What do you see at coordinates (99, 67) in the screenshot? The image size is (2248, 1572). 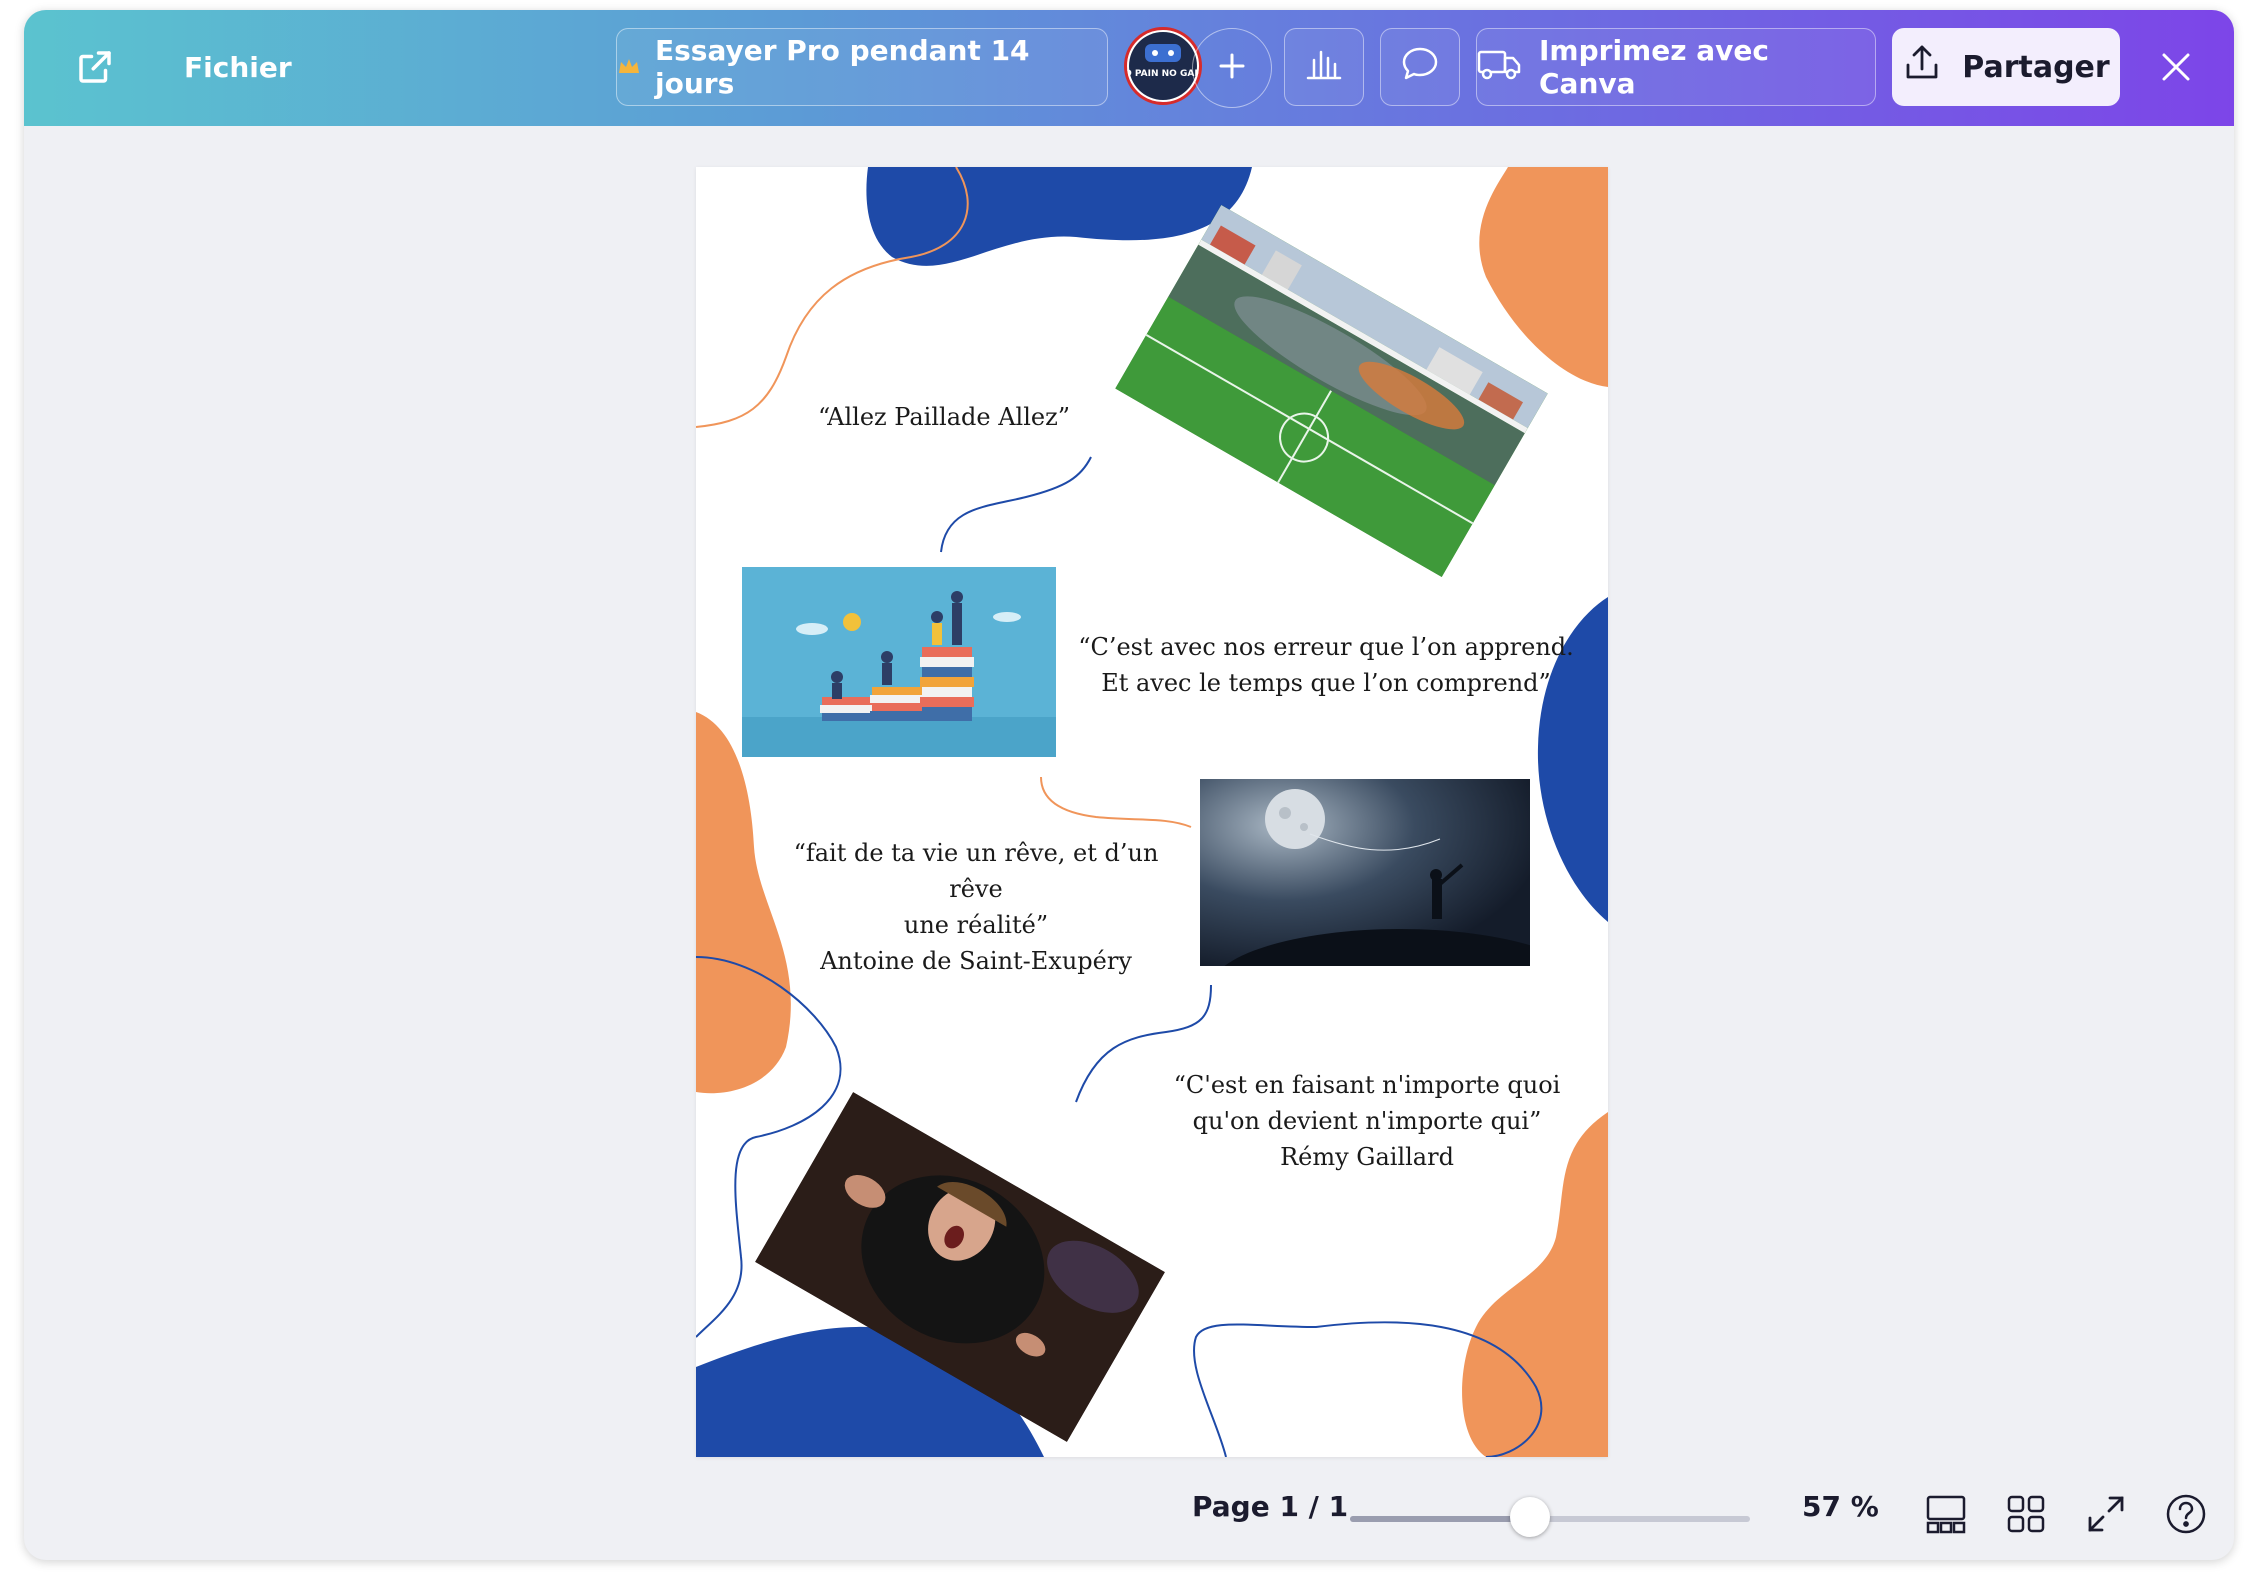 I see `external-link-icon` at bounding box center [99, 67].